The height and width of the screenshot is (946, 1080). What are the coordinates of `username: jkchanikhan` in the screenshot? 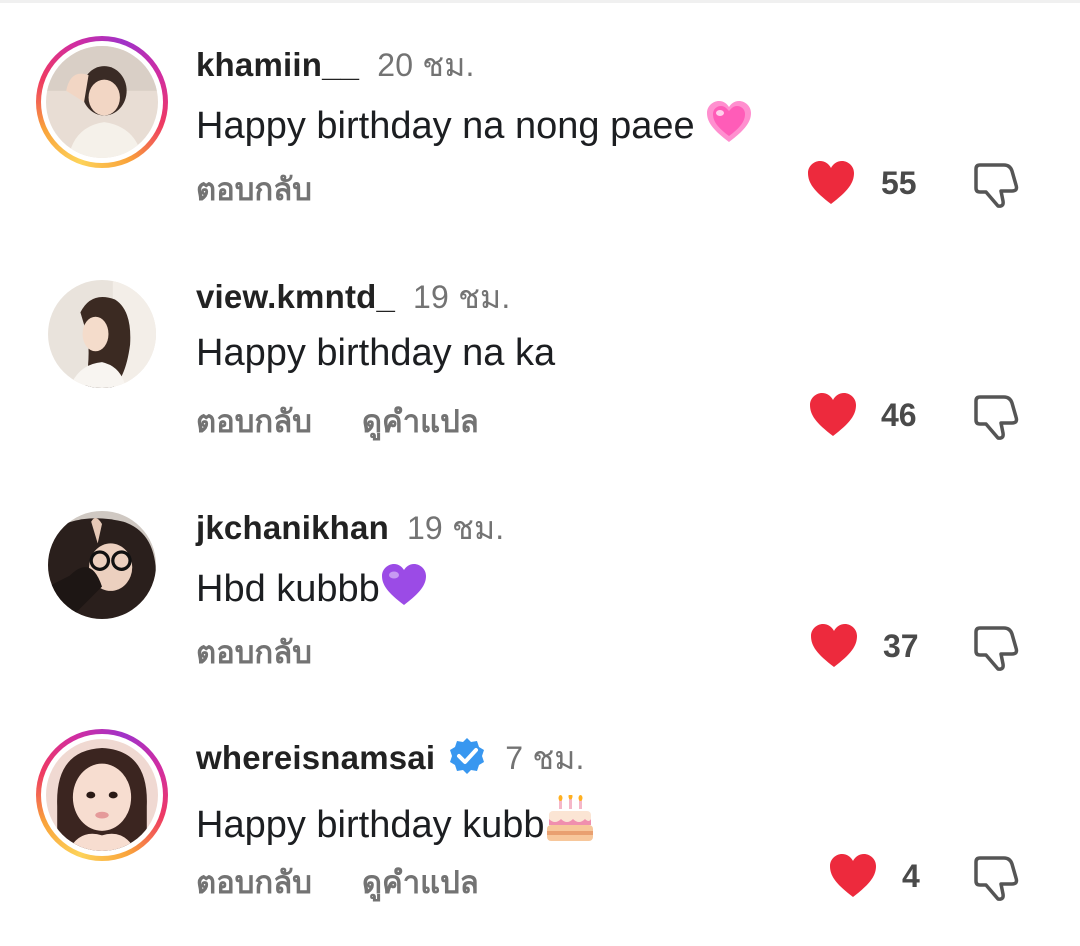 It's located at (292, 527).